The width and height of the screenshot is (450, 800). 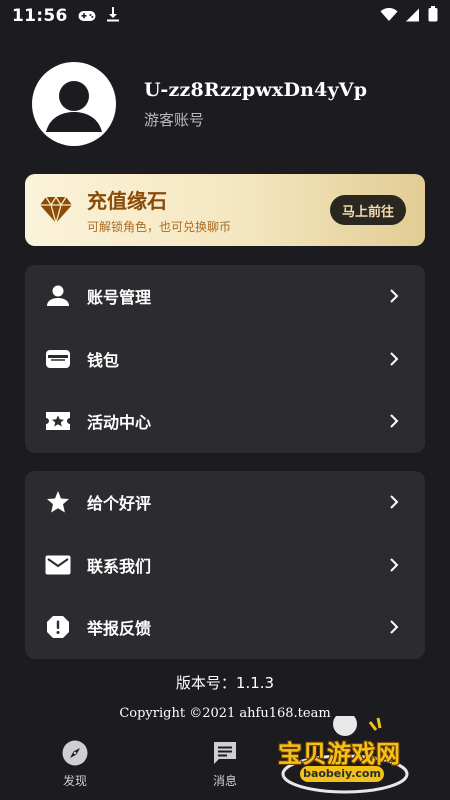 What do you see at coordinates (40, 16) in the screenshot?
I see `status-time: 11:56` at bounding box center [40, 16].